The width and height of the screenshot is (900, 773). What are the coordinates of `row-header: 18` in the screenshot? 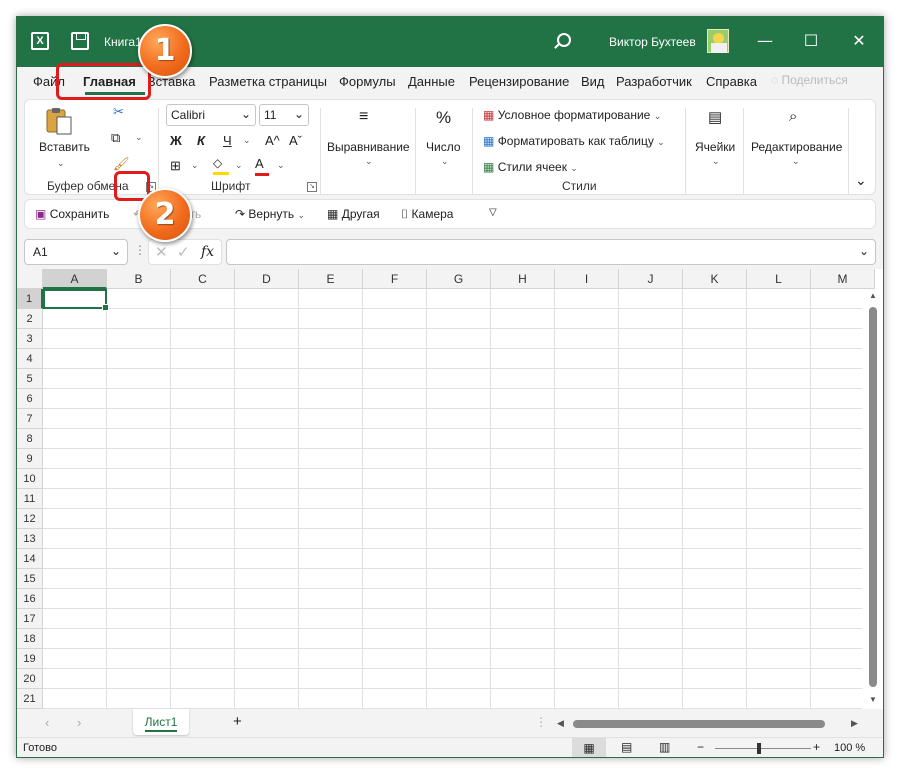 It's located at (30, 639).